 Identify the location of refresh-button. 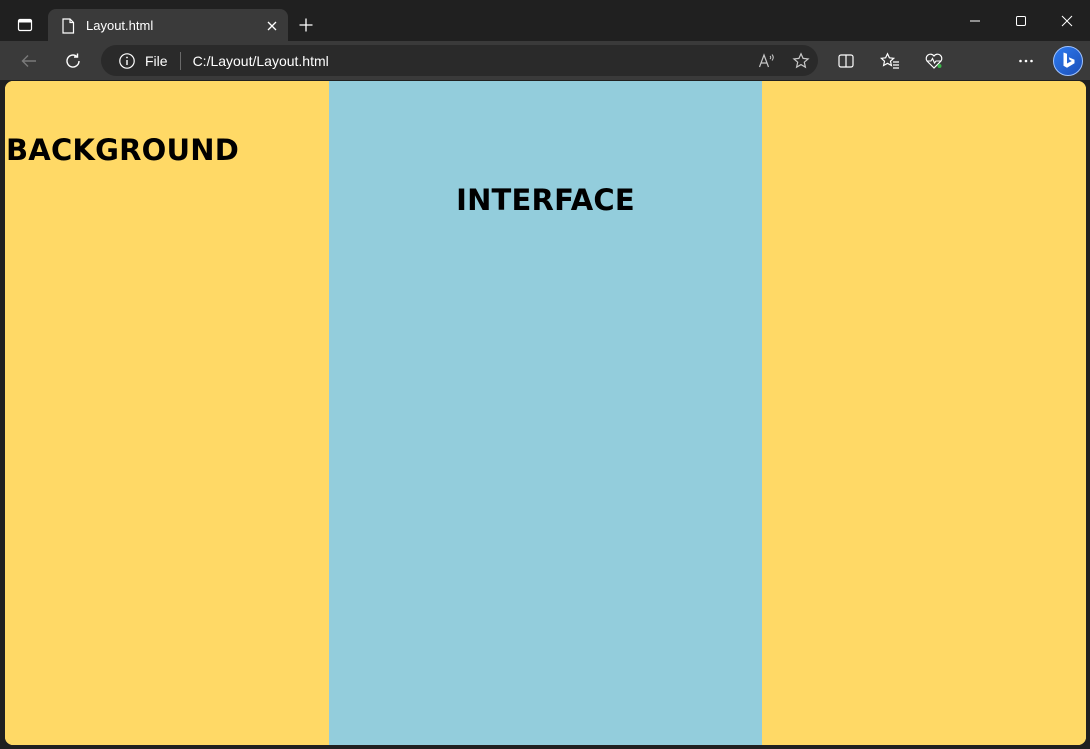
(73, 61).